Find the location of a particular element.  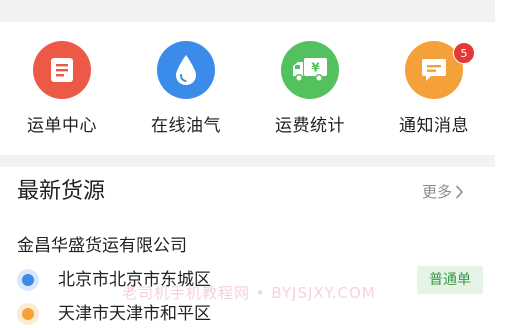

right-gutter is located at coordinates (501, 157).